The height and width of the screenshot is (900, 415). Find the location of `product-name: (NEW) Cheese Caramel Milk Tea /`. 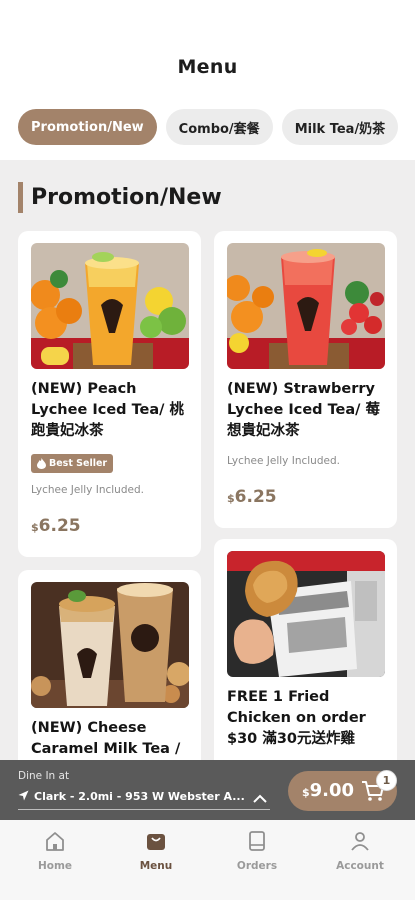

product-name: (NEW) Cheese Caramel Milk Tea / is located at coordinates (106, 738).